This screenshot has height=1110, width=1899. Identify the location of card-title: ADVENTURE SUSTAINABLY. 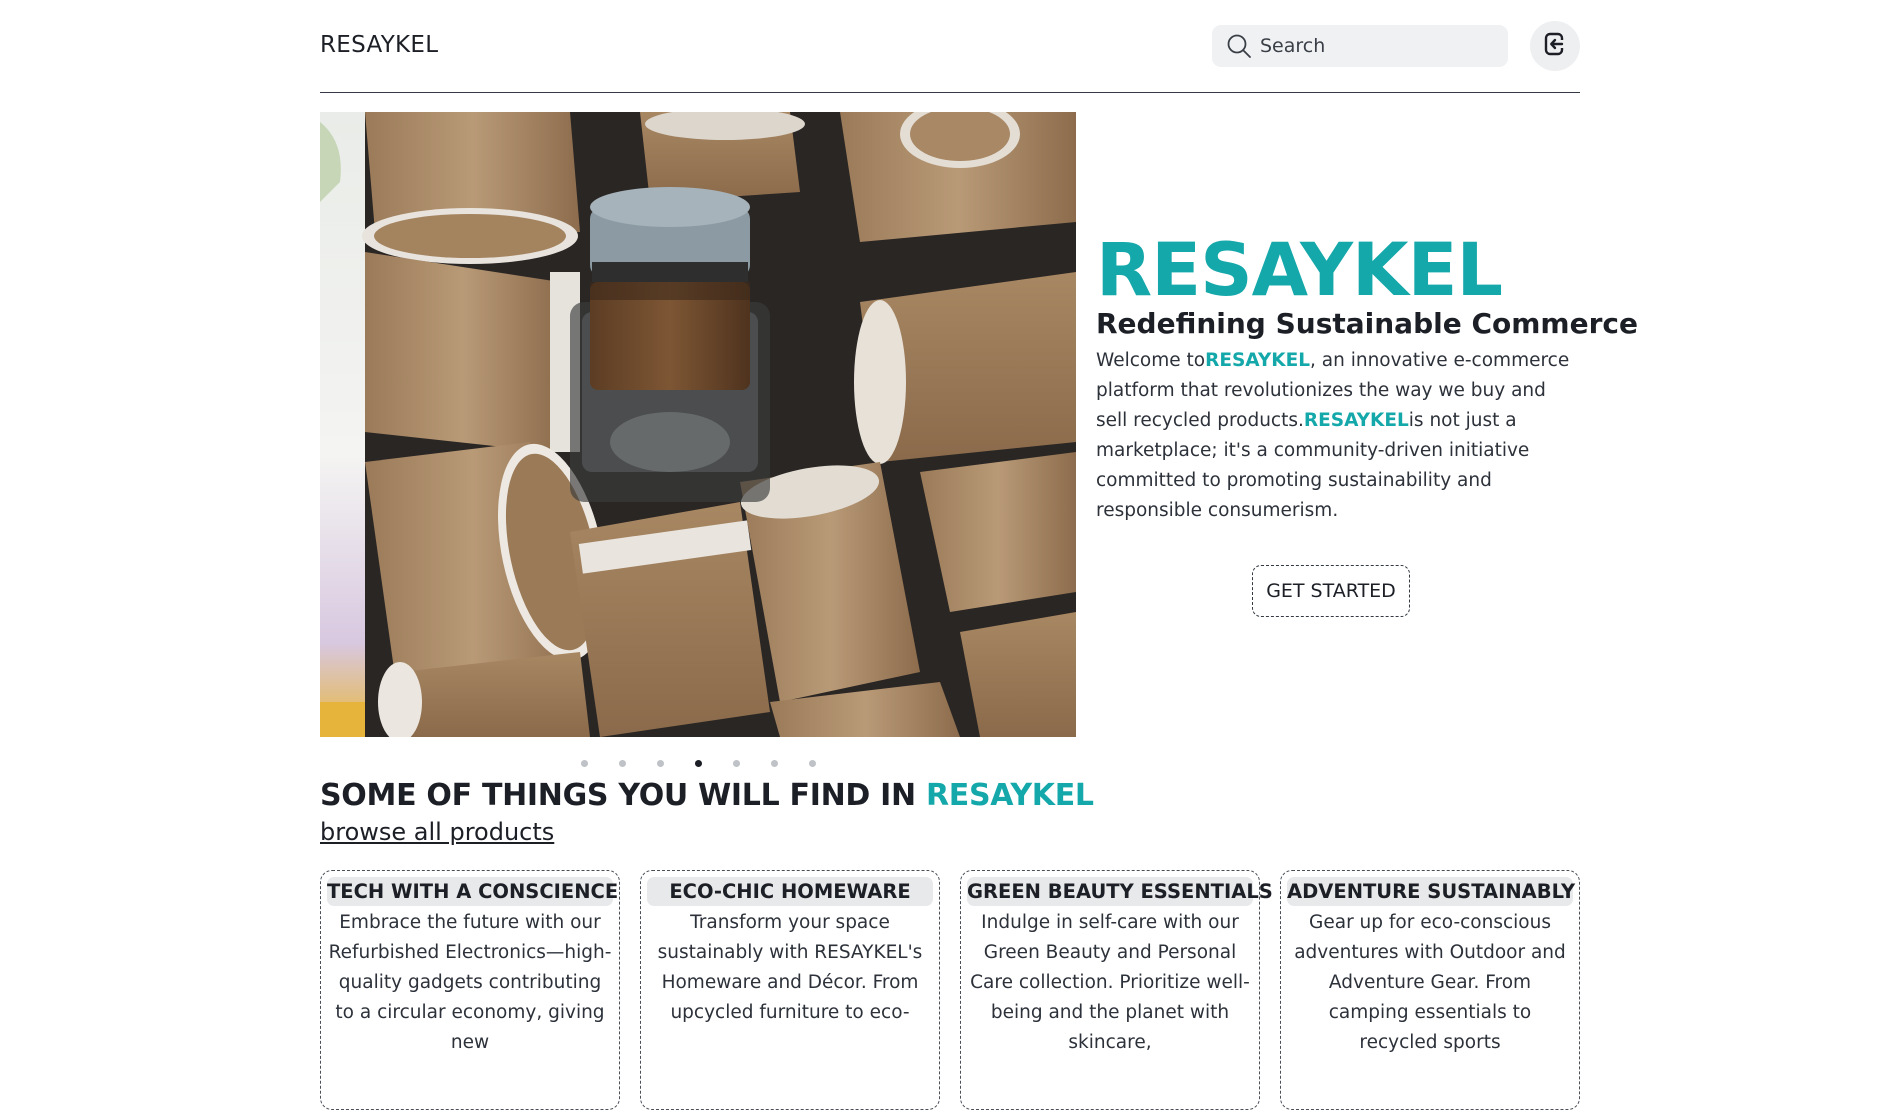
(1431, 891).